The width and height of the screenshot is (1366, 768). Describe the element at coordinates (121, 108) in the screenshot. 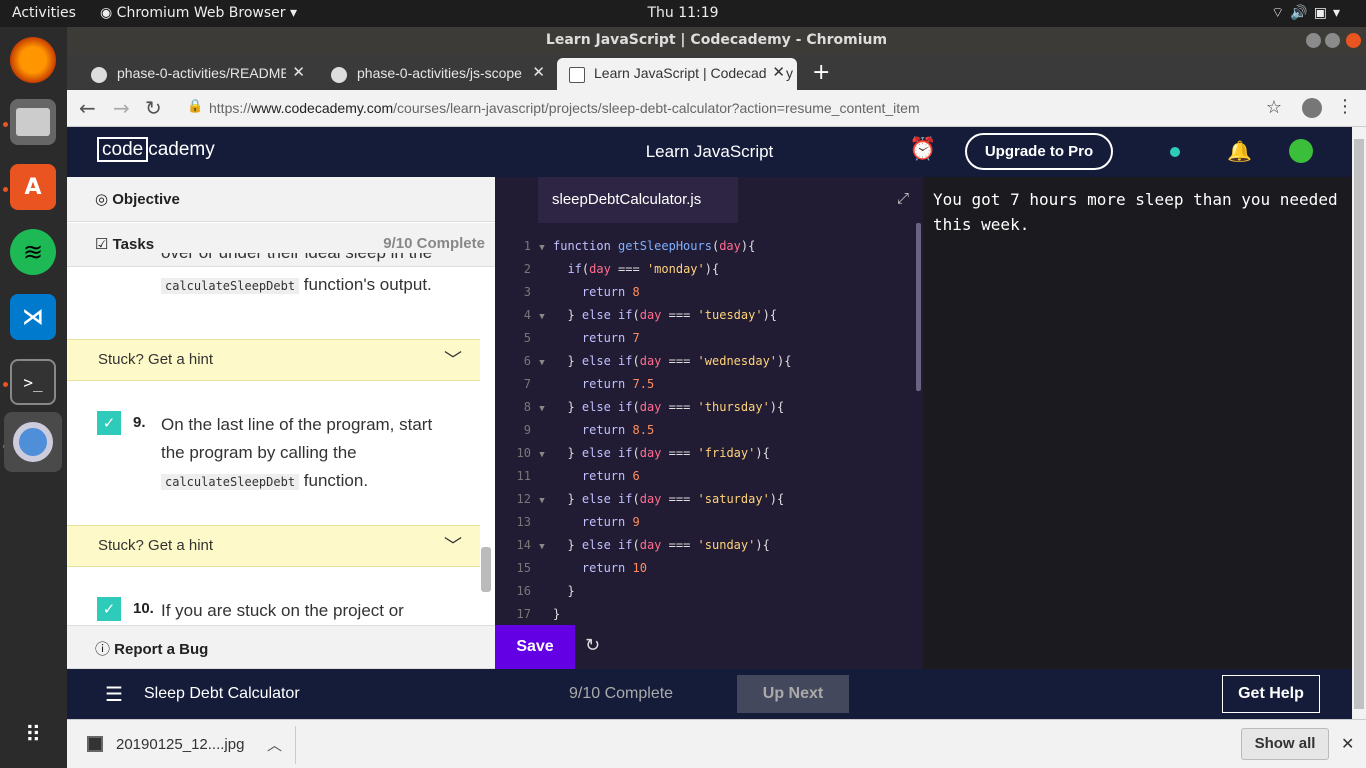

I see `forward-icon: →` at that location.